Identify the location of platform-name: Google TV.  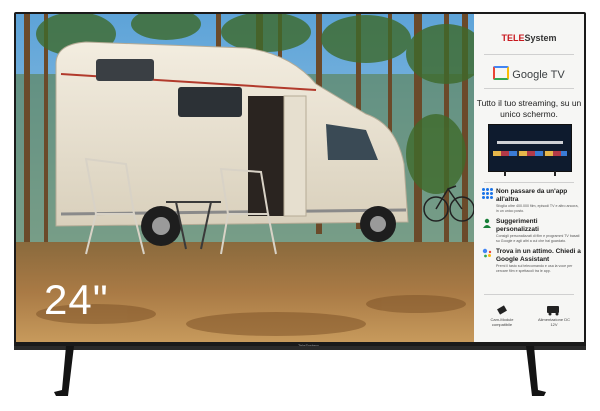
(538, 75).